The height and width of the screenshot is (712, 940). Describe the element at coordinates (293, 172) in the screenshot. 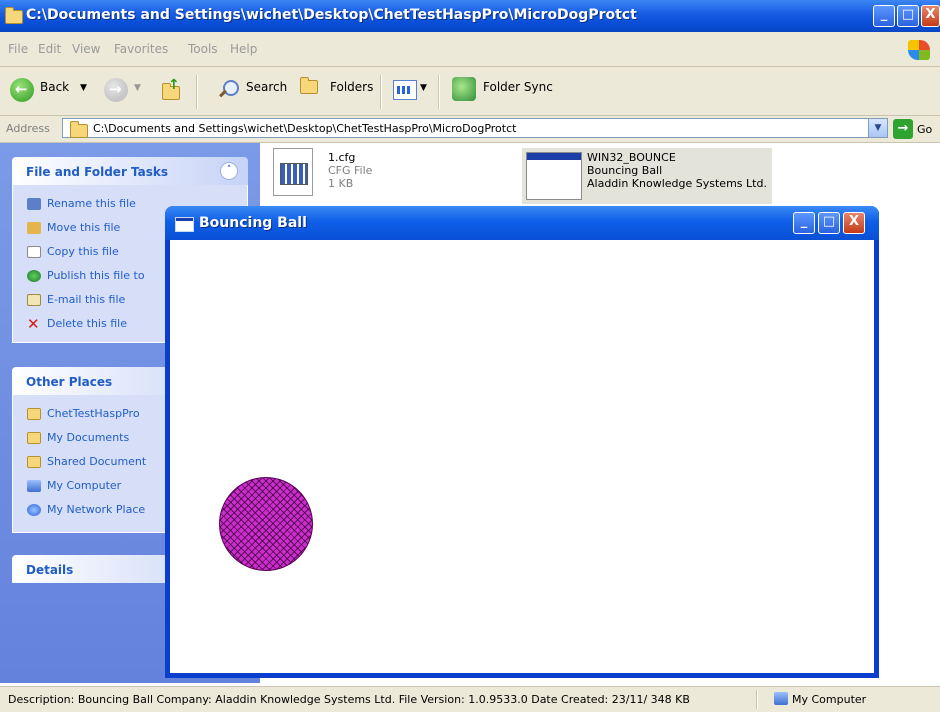

I see `cfg-file-icon` at that location.